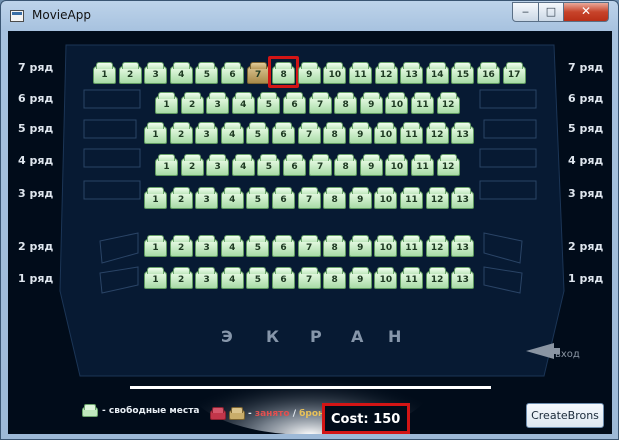  What do you see at coordinates (437, 73) in the screenshot?
I see `seat: 14` at bounding box center [437, 73].